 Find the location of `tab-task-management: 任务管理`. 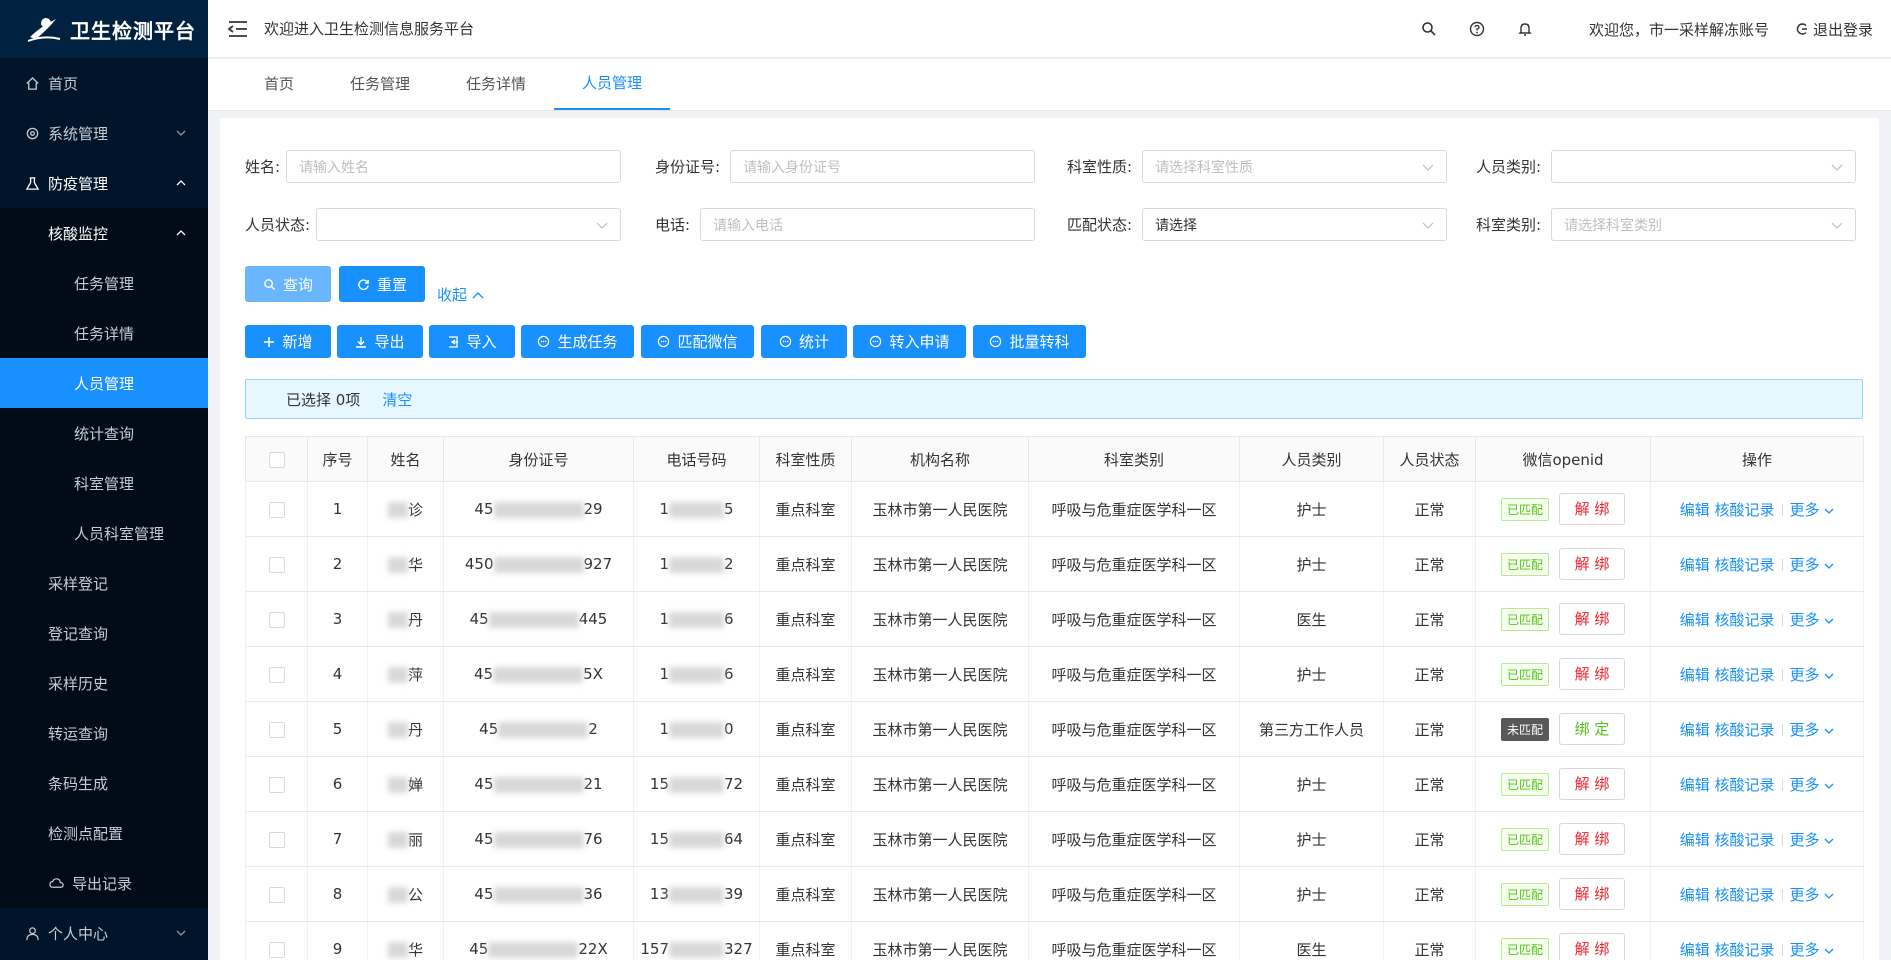

tab-task-management: 任务管理 is located at coordinates (380, 84).